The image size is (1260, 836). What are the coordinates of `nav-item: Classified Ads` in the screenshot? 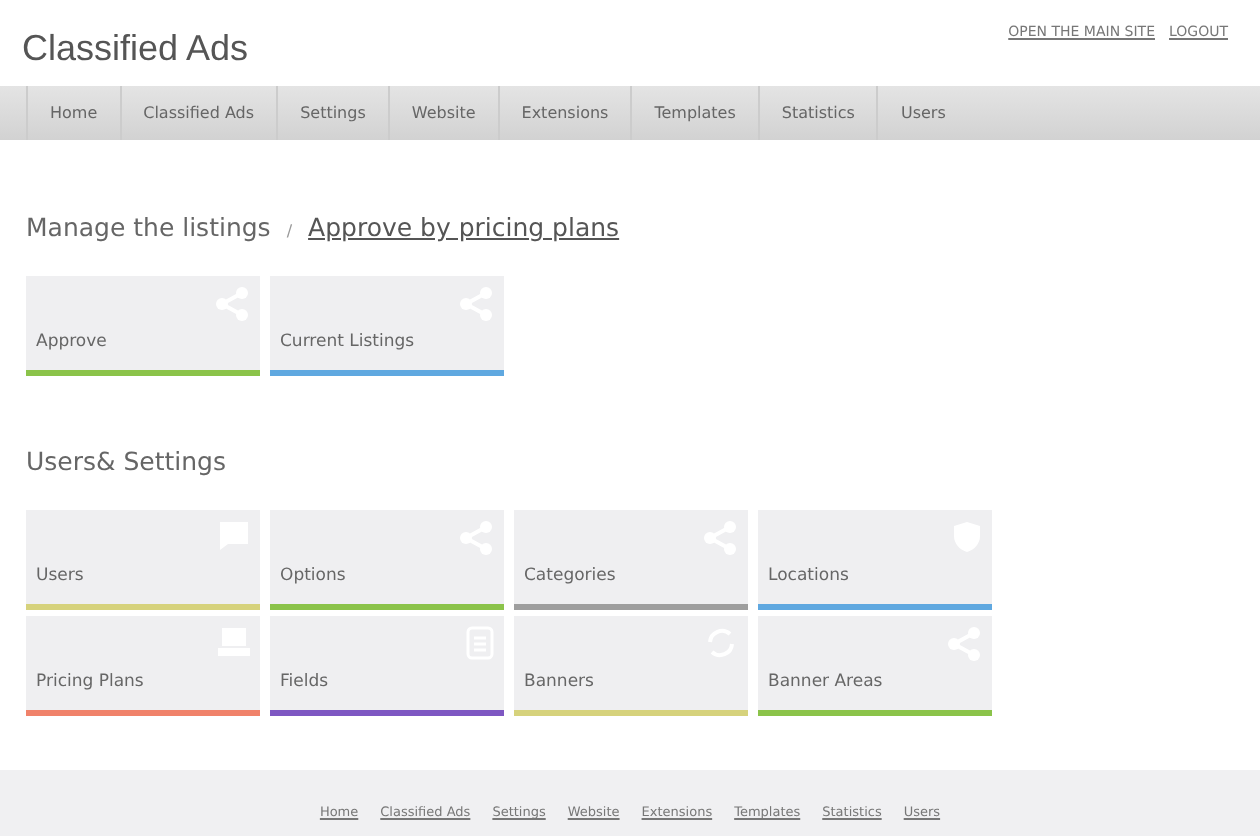 It's located at (198, 113).